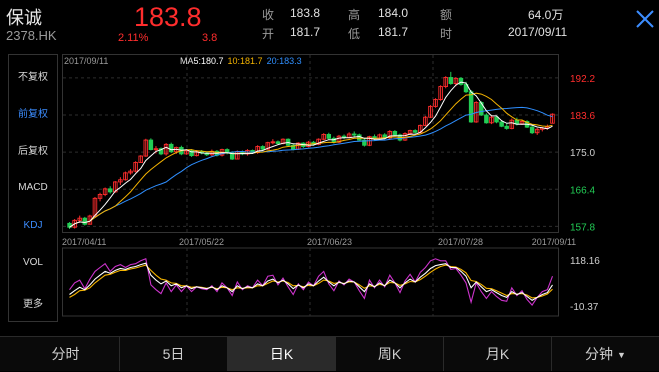 The image size is (659, 372). I want to click on tab-daily-k: 日K, so click(282, 354).